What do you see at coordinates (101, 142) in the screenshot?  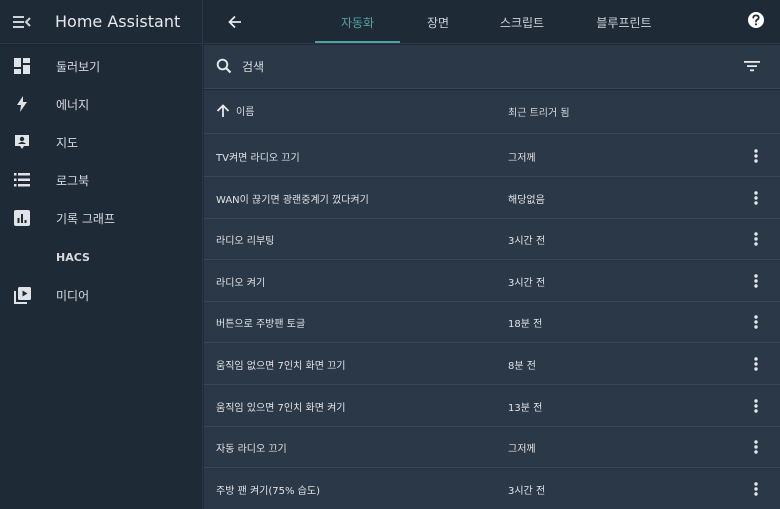 I see `sidebar-item-map: 지도` at bounding box center [101, 142].